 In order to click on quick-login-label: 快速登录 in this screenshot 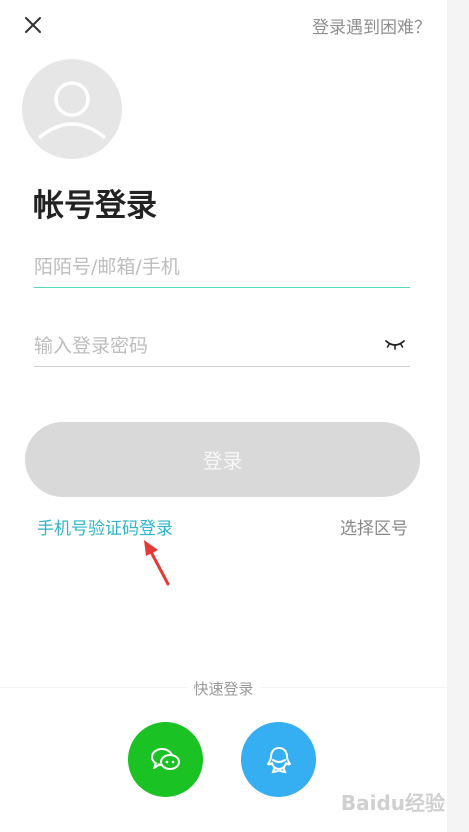, I will do `click(223, 688)`.